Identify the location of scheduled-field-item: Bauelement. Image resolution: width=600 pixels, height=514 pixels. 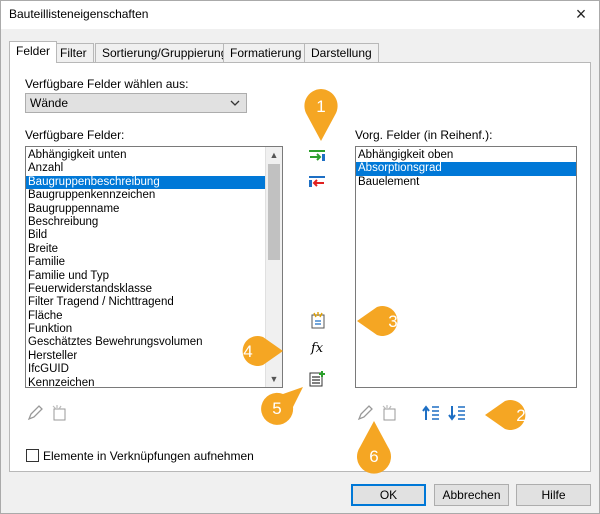
(466, 182).